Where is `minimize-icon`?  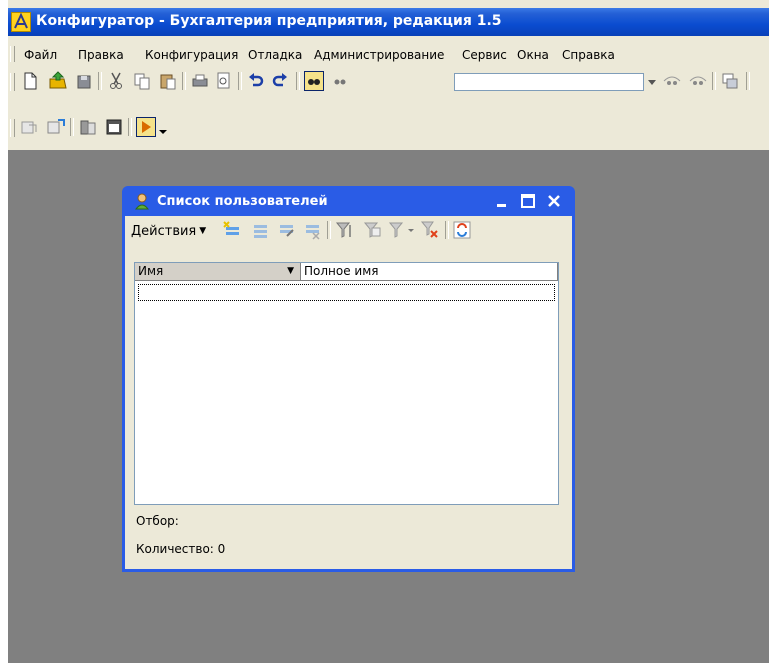 minimize-icon is located at coordinates (502, 201).